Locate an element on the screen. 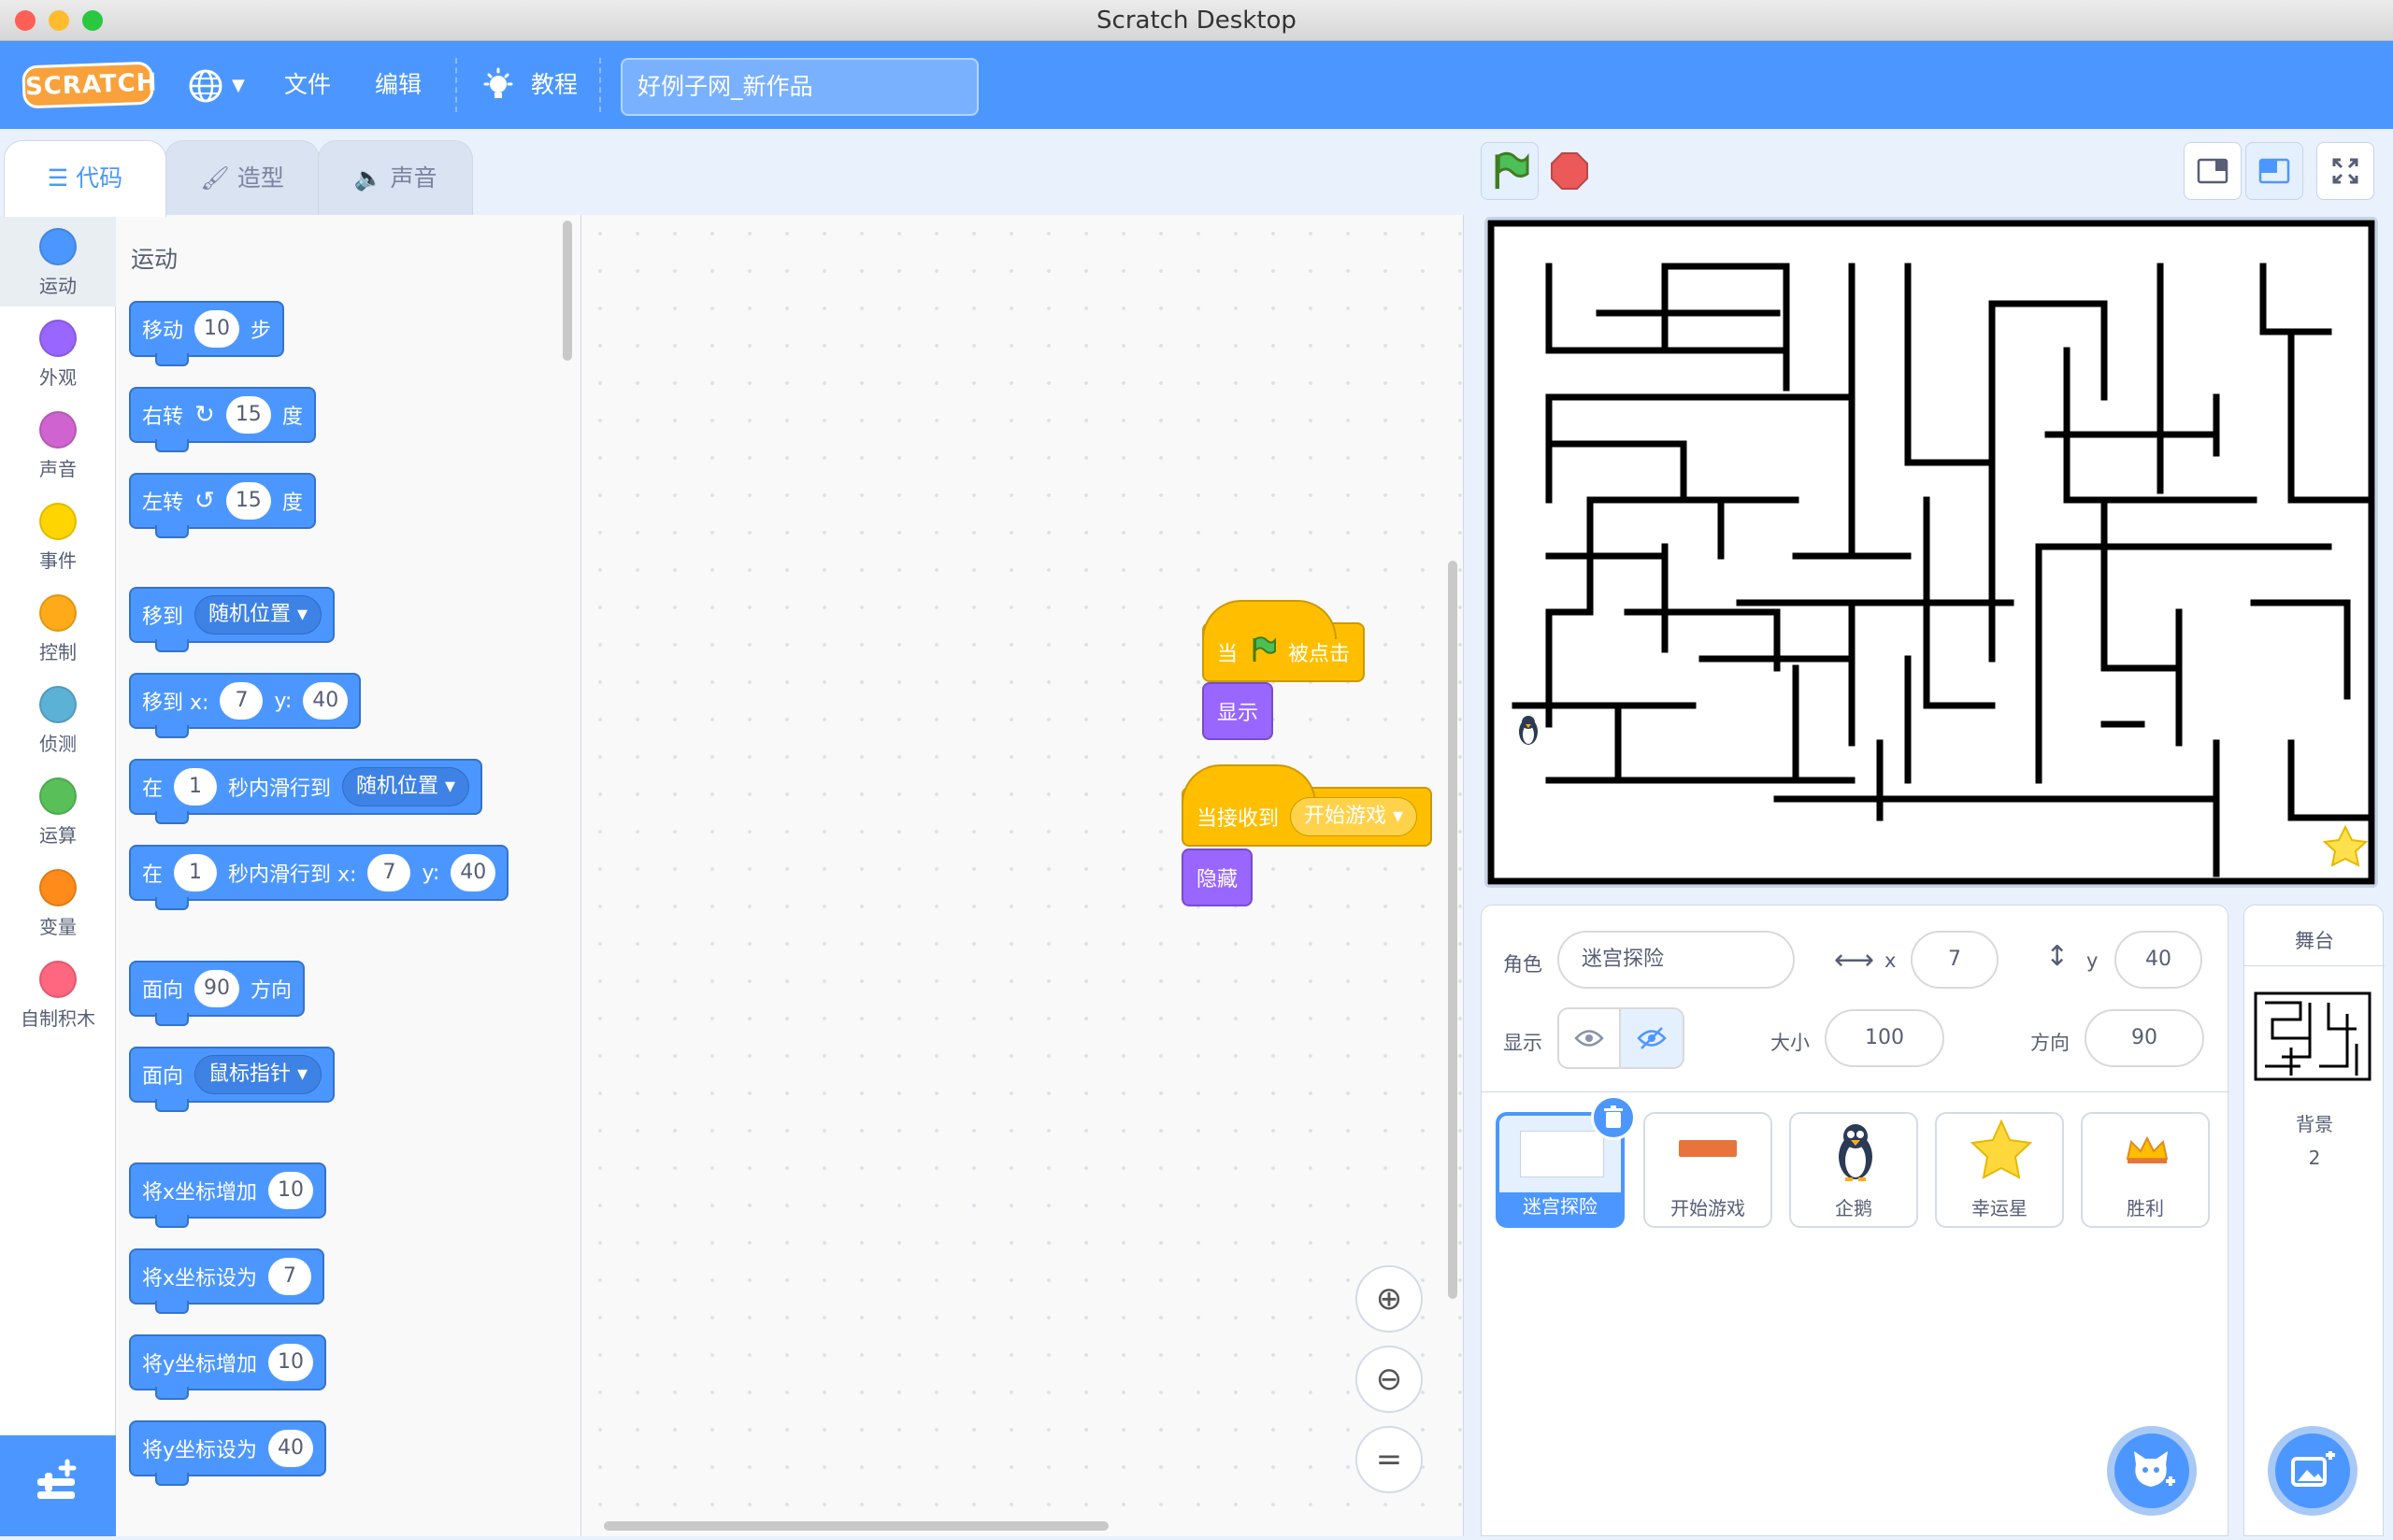  block-dropdown: 开始游戏 is located at coordinates (1354, 816).